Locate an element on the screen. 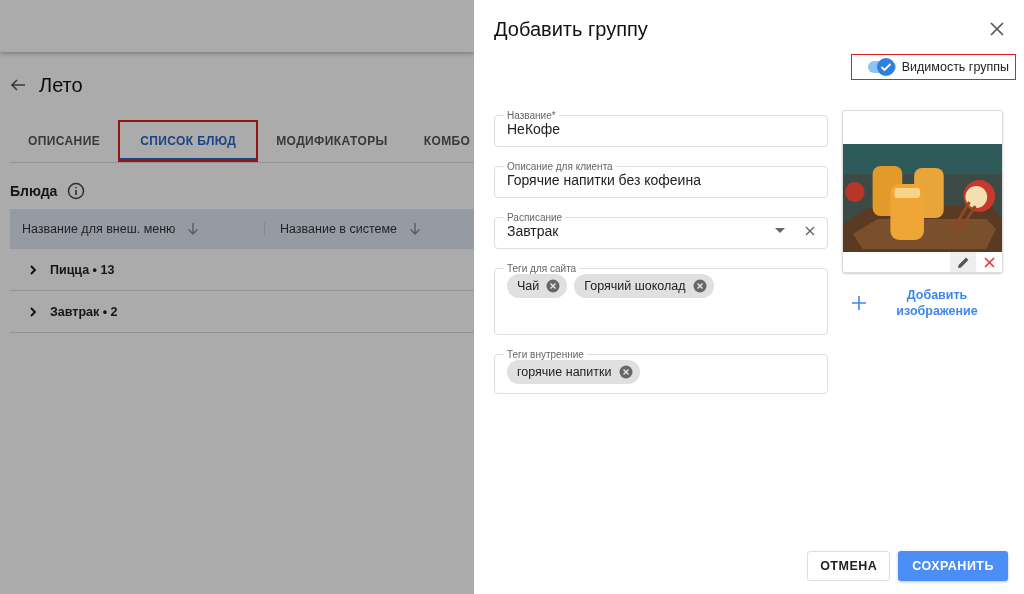 The height and width of the screenshot is (594, 1024). select-field: Расписание Завтрак is located at coordinates (661, 230).